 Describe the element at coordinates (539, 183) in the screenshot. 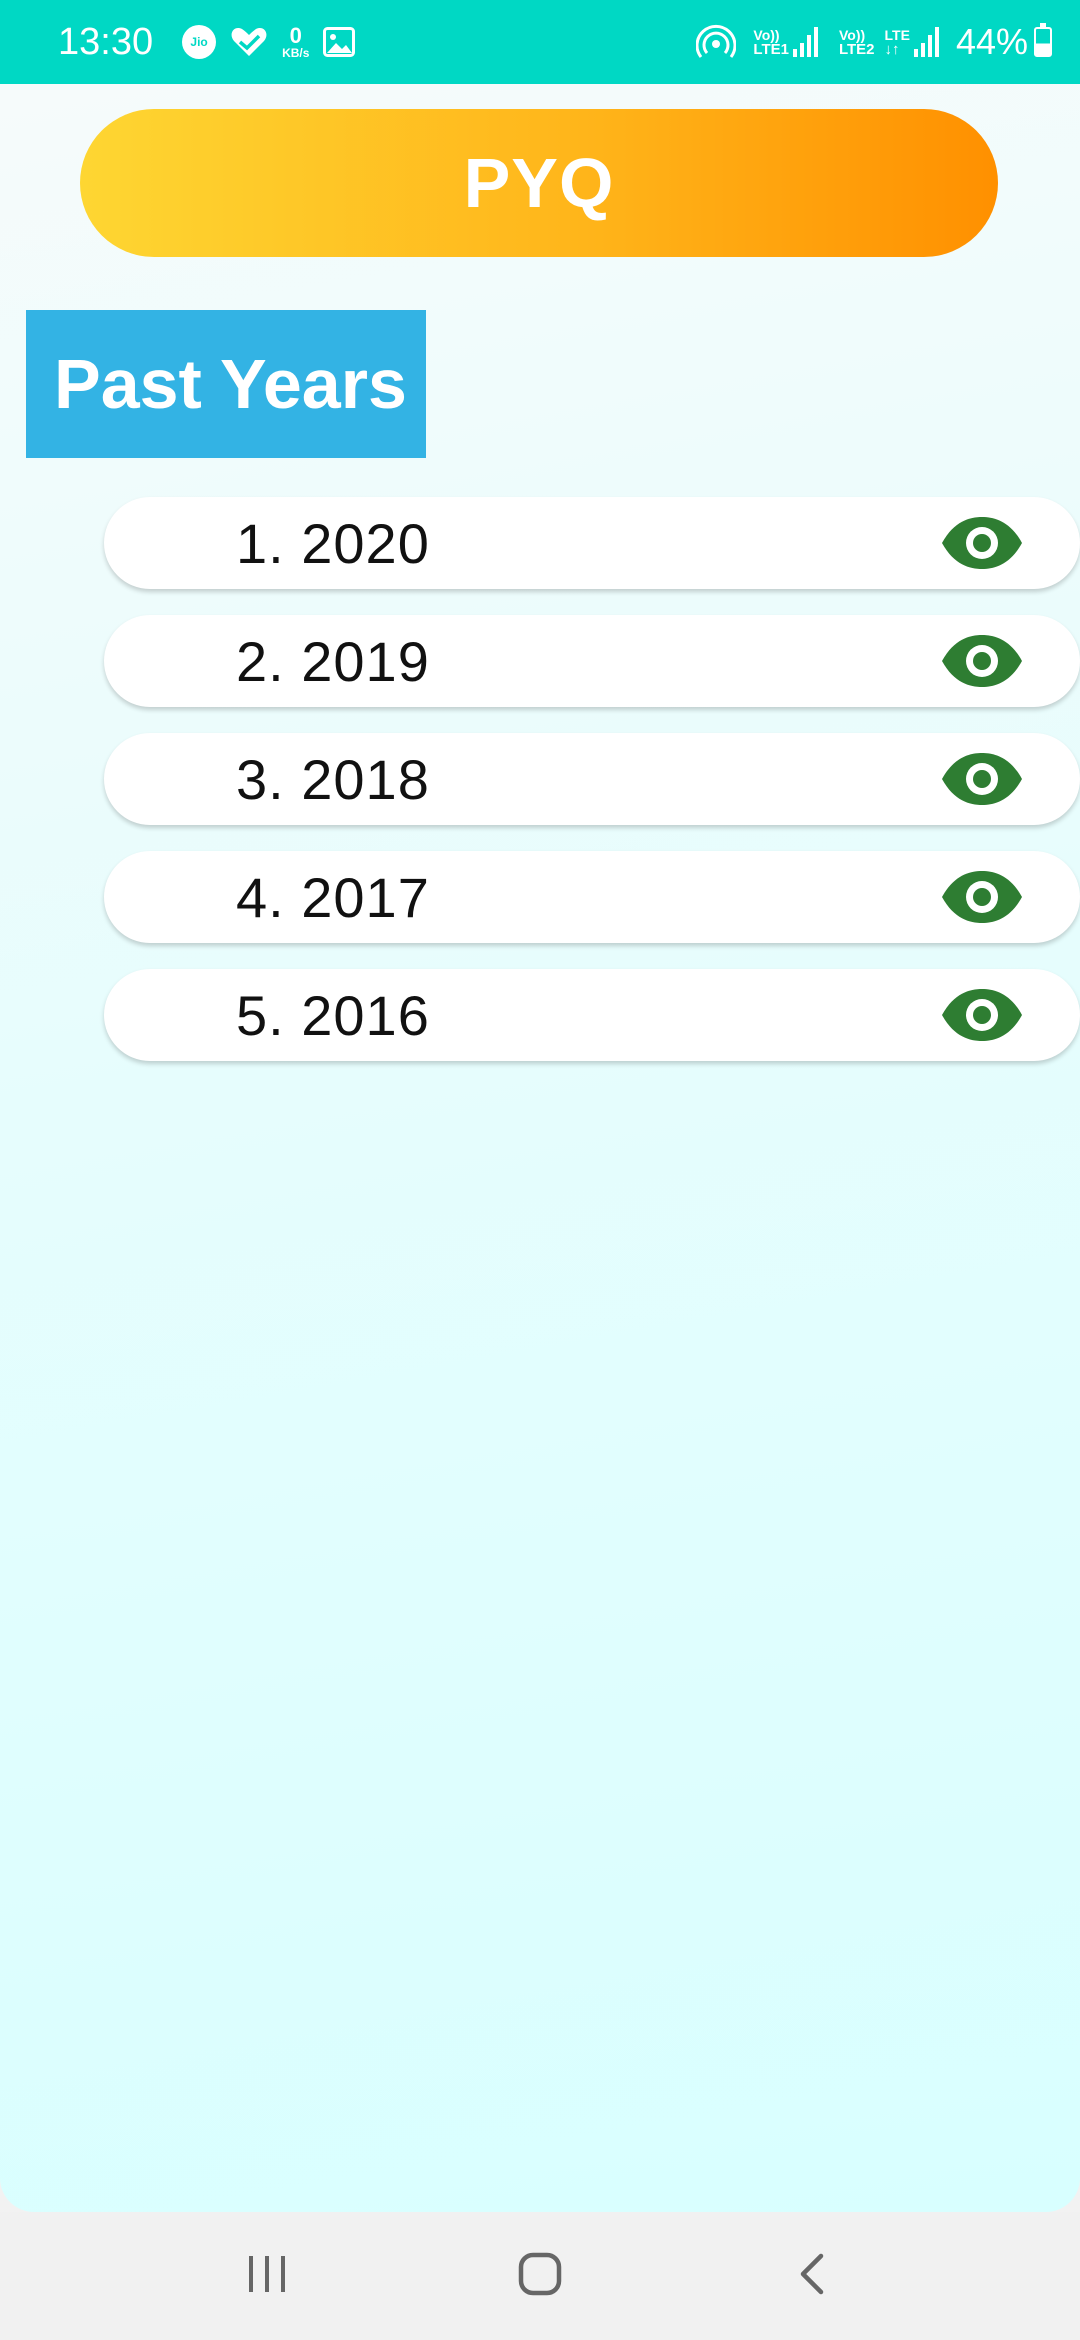

I see `page-title: PYQ` at that location.